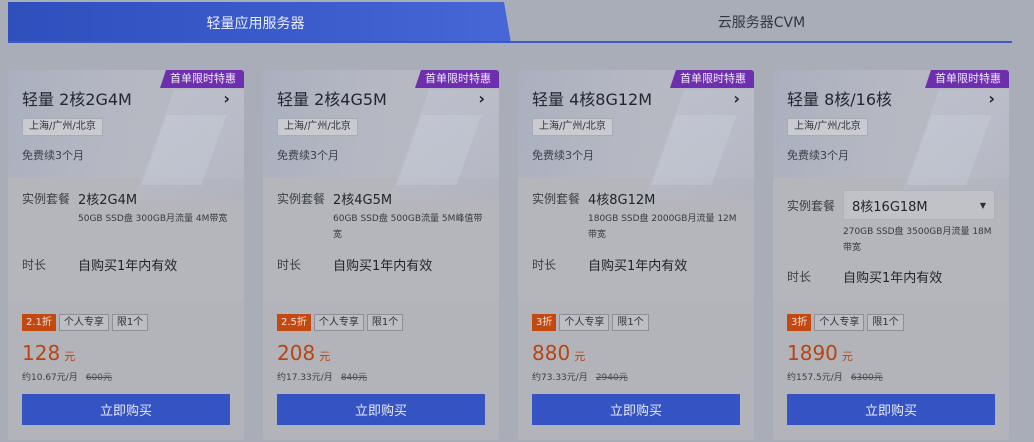 Image resolution: width=1034 pixels, height=442 pixels. What do you see at coordinates (840, 99) in the screenshot?
I see `card-title: 轻量 8核/16核` at bounding box center [840, 99].